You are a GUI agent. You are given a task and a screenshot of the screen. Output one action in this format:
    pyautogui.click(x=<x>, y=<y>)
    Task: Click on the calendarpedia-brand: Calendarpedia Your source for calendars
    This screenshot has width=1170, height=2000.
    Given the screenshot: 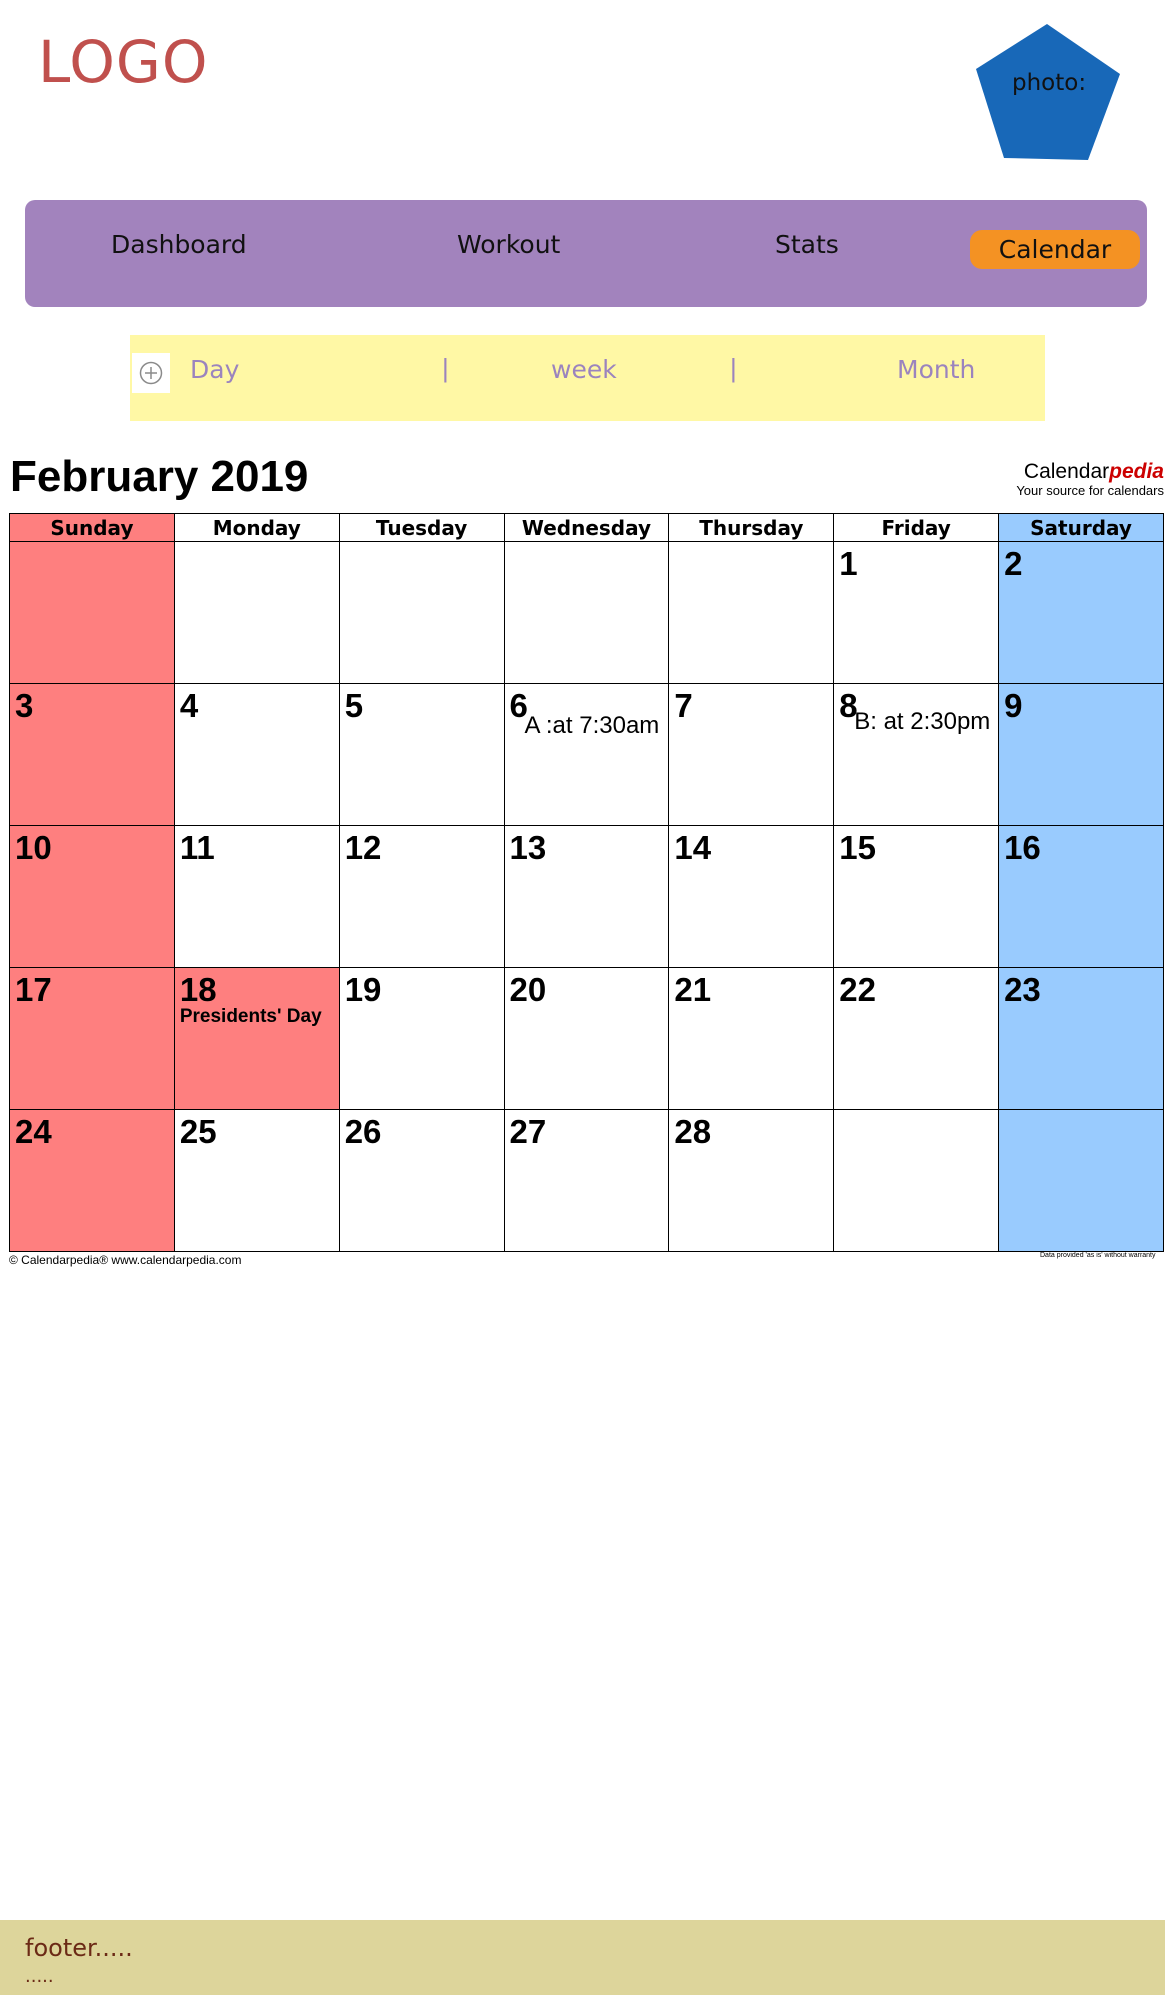 What is the action you would take?
    pyautogui.click(x=1082, y=479)
    